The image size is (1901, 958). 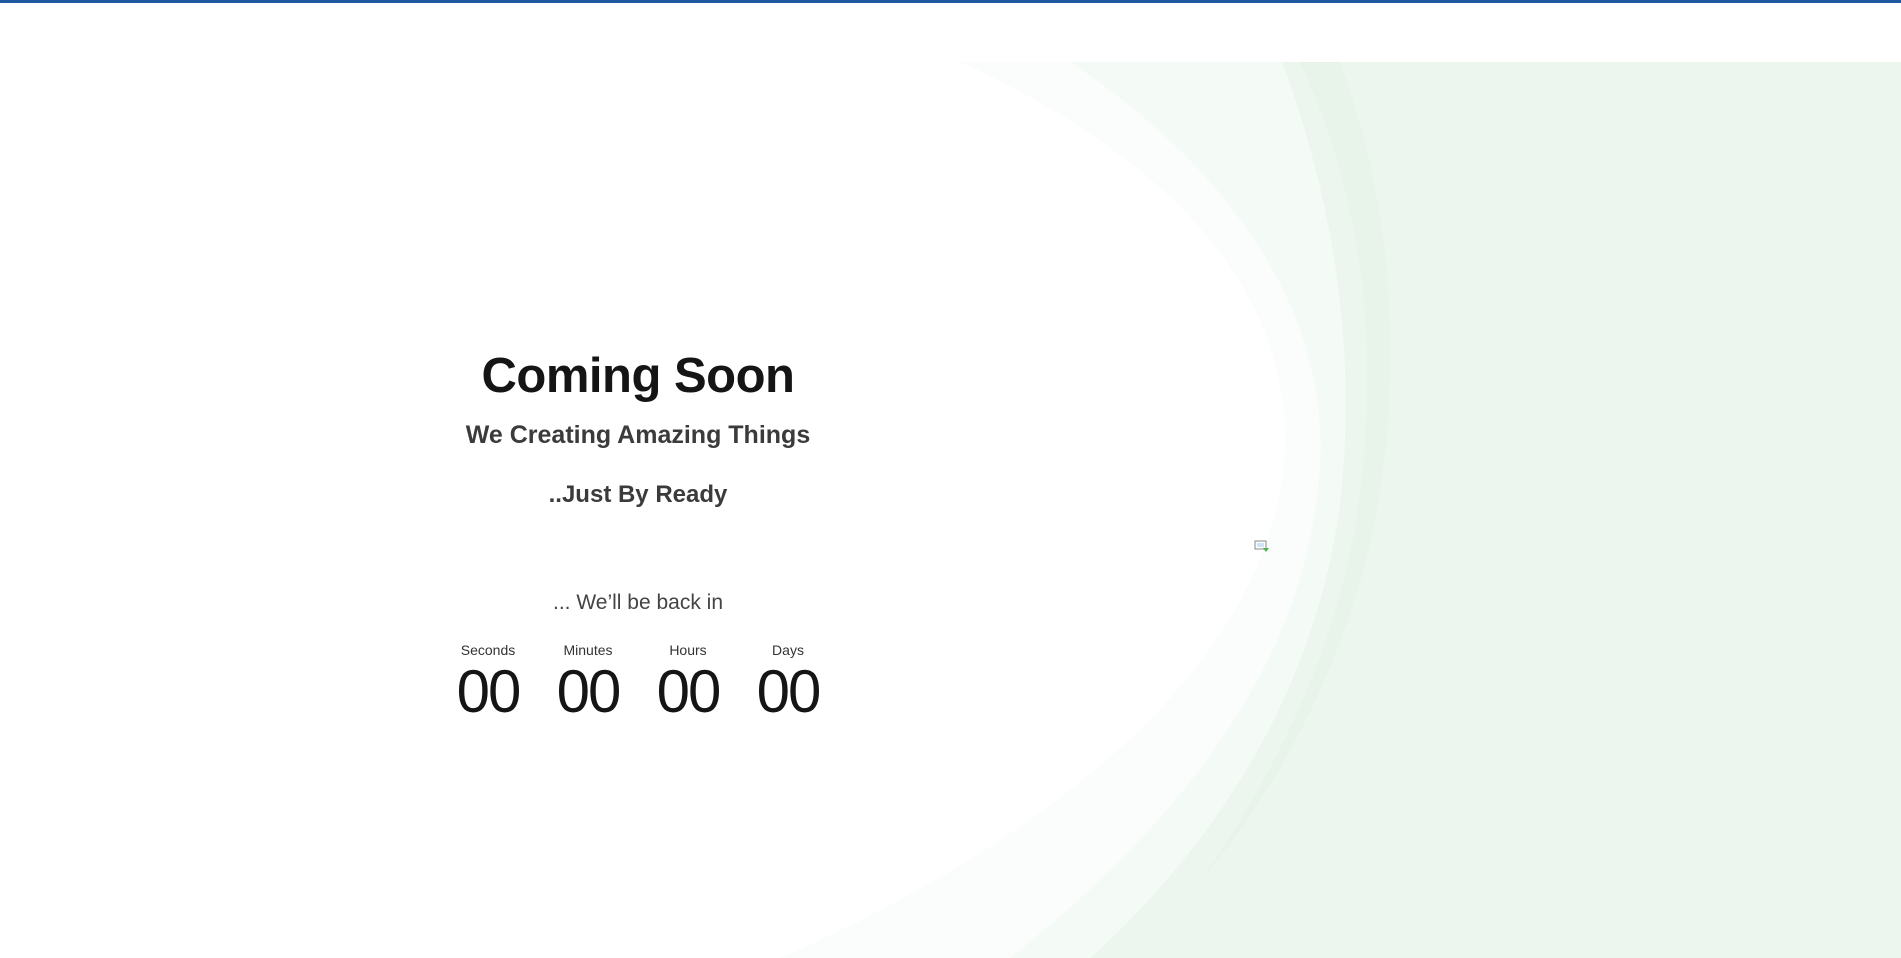 I want to click on countdown-seconds: Seconds 00, so click(x=488, y=682).